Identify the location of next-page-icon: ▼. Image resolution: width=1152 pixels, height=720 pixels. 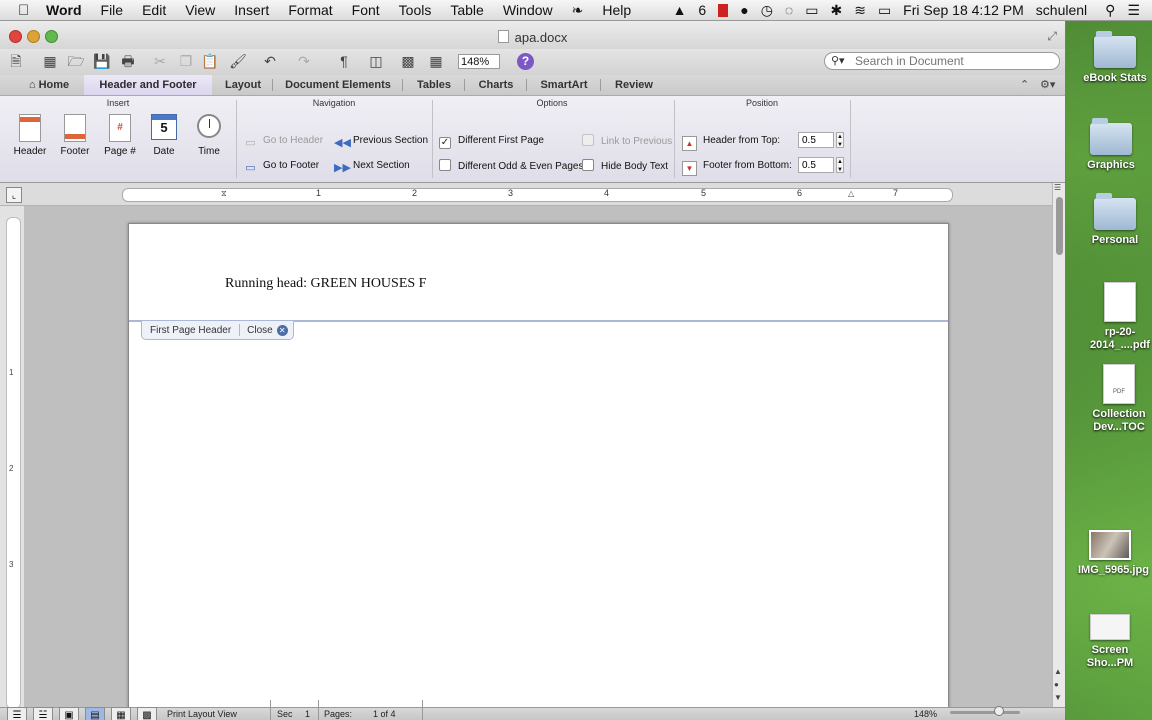
(1058, 697).